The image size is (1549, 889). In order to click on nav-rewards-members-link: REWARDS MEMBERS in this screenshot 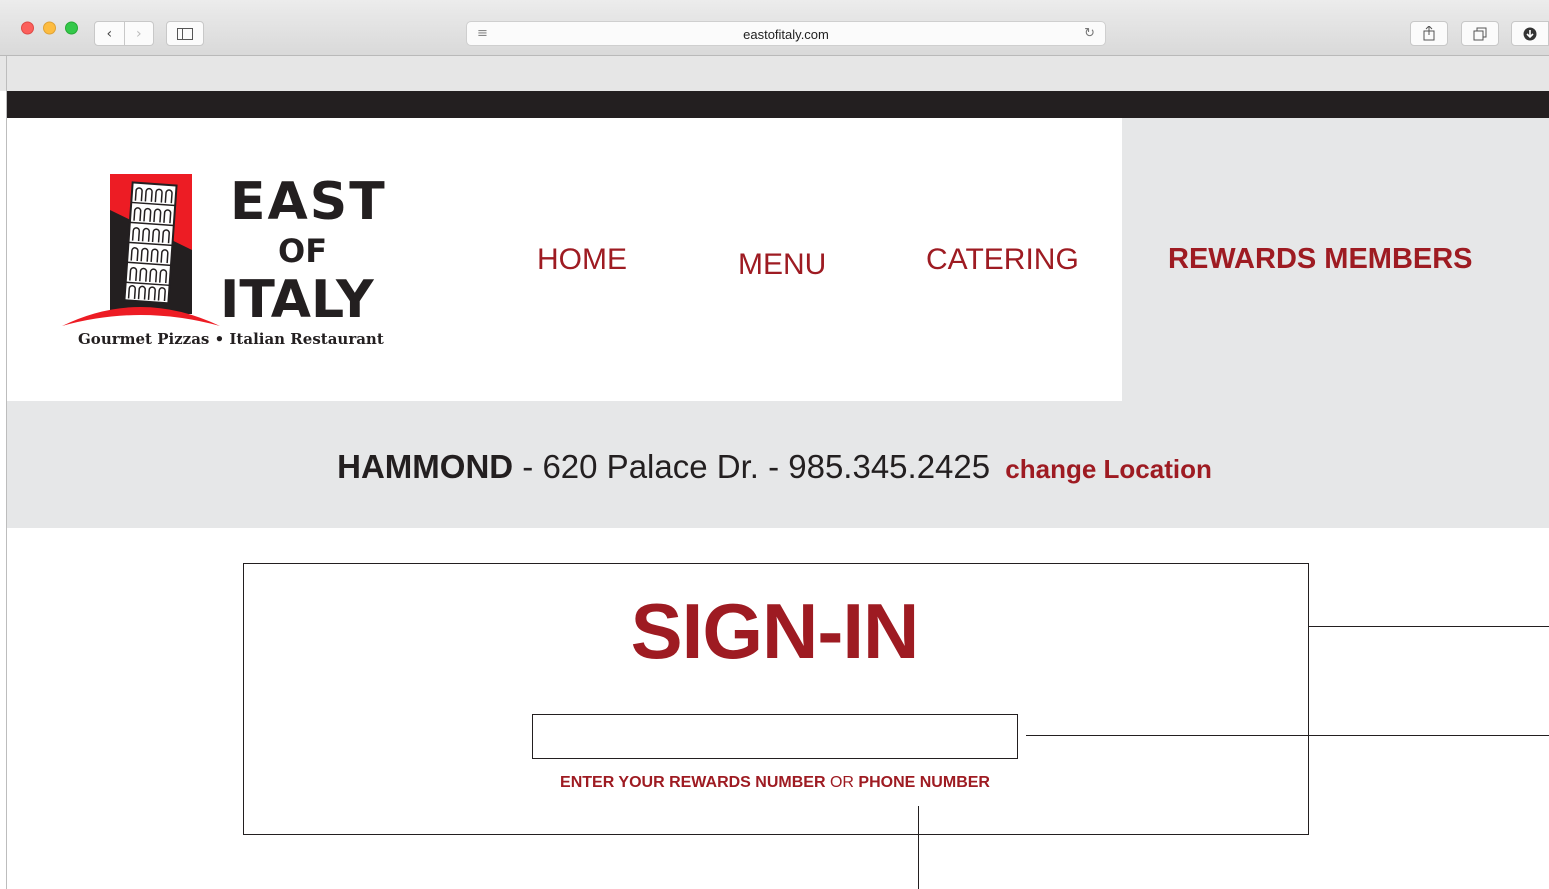, I will do `click(1320, 259)`.